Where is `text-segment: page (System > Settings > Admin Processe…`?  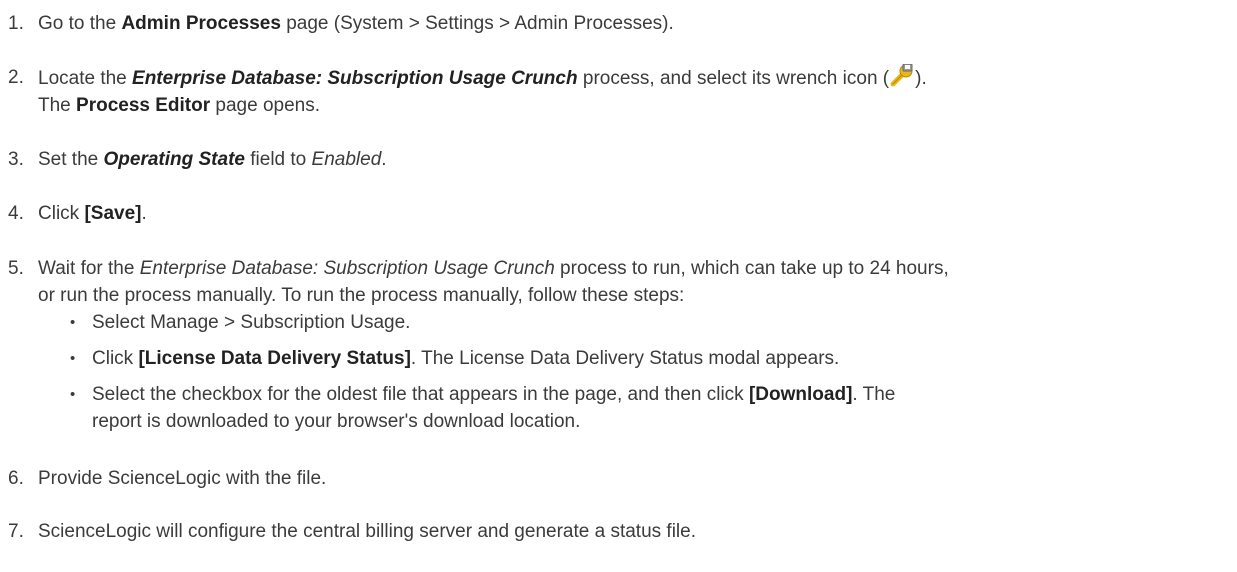 text-segment: page (System > Settings > Admin Processe… is located at coordinates (477, 23).